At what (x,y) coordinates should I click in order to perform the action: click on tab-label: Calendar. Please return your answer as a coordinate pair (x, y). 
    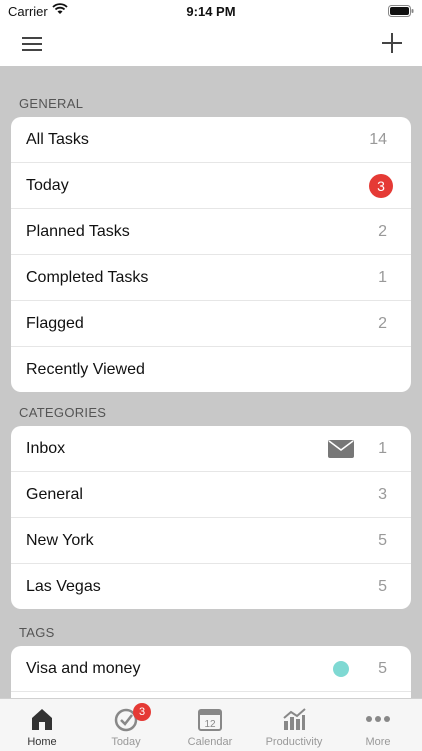
    Looking at the image, I should click on (210, 742).